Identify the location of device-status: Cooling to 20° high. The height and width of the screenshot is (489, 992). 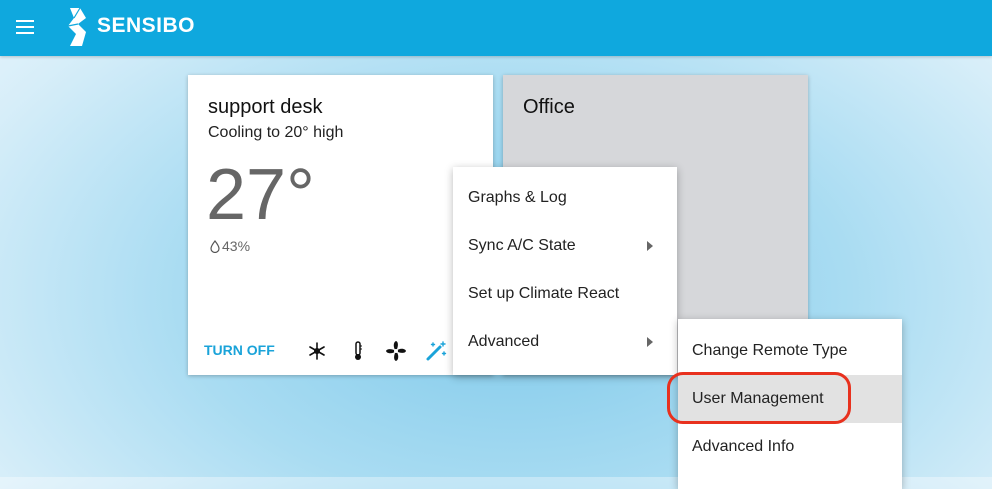
(276, 132).